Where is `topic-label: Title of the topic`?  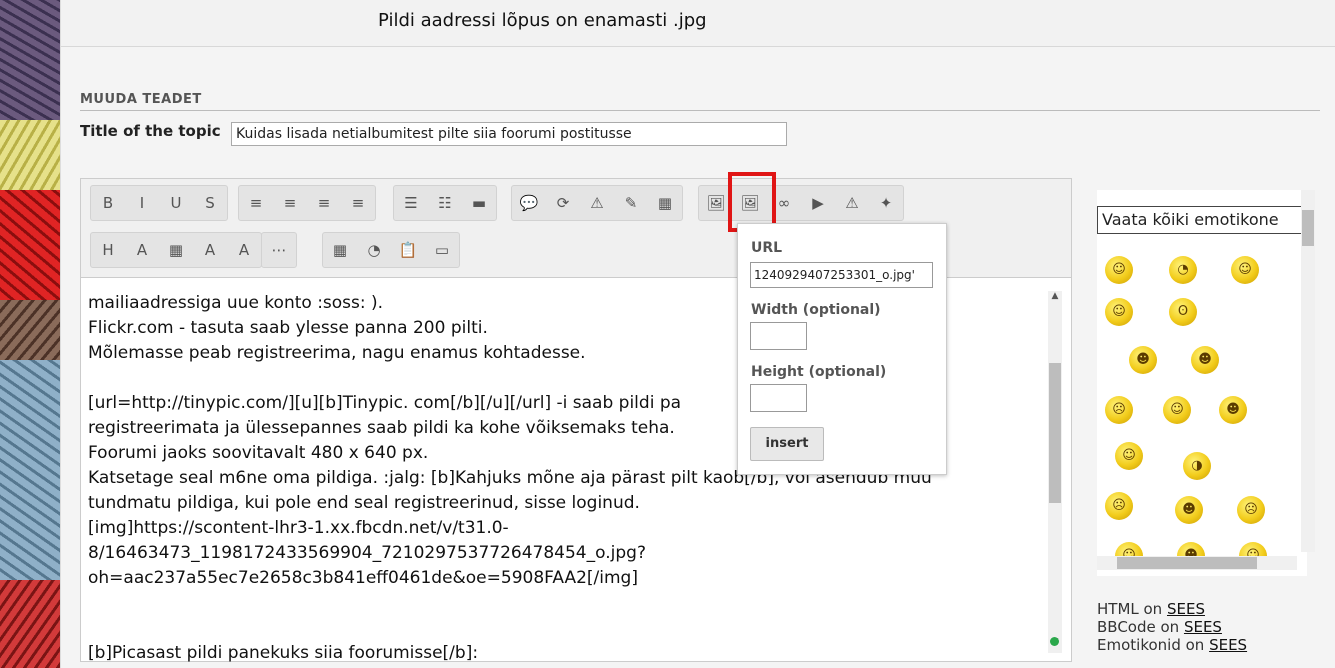 topic-label: Title of the topic is located at coordinates (150, 131).